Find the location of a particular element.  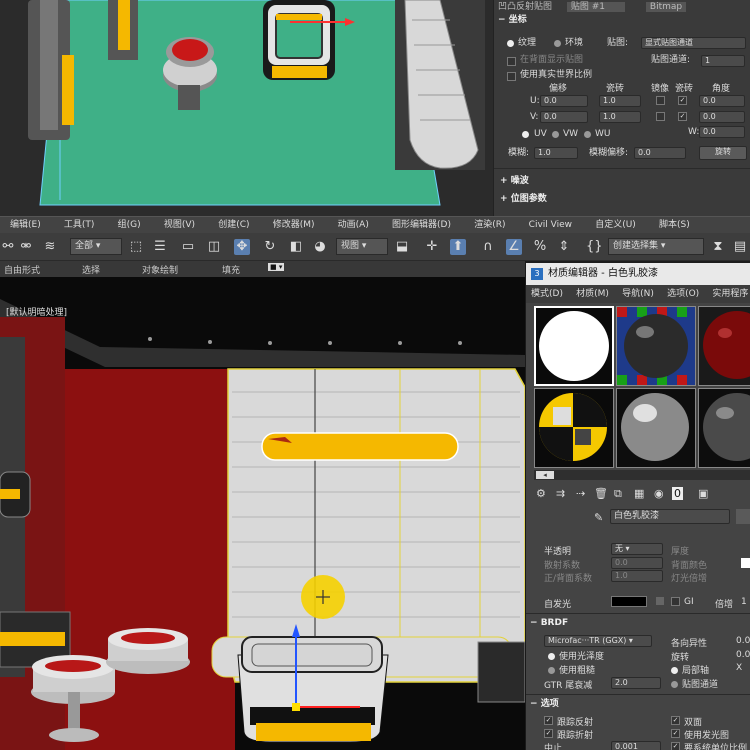

viewport-label: [默认明暗处理] is located at coordinates (36, 311).